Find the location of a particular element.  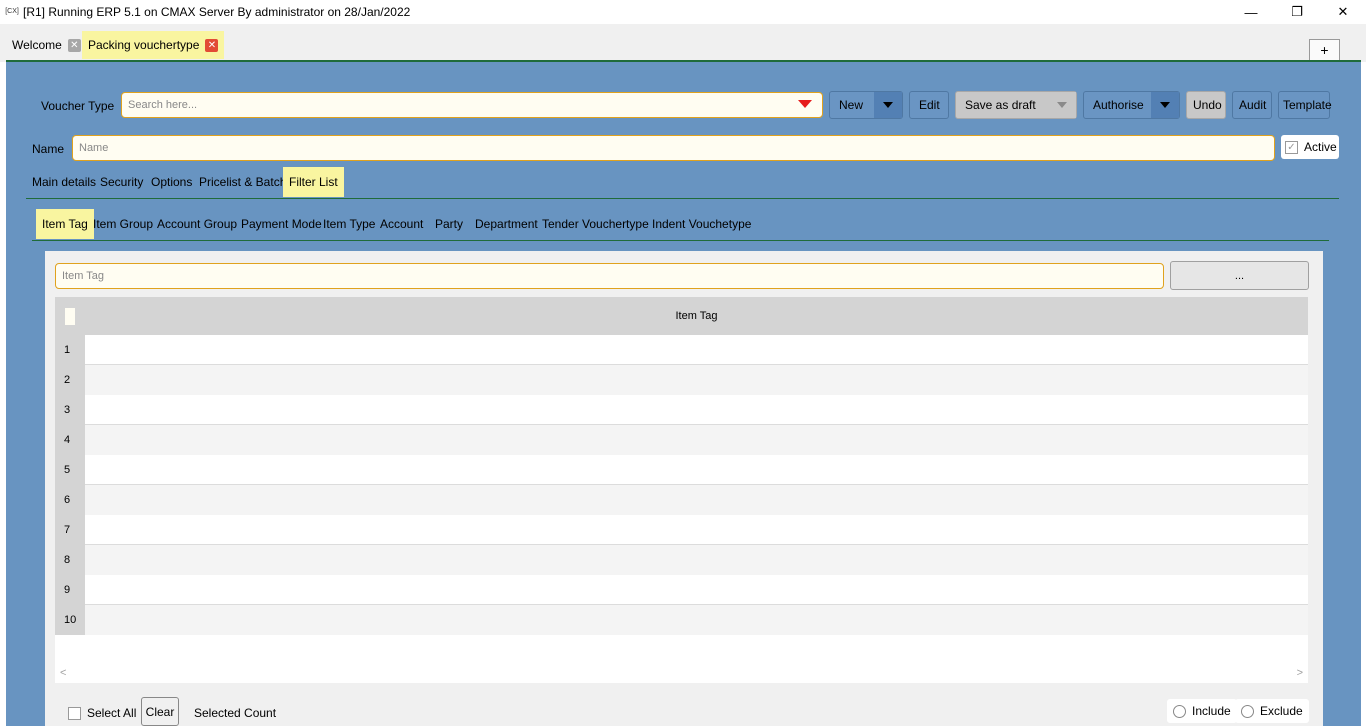

dropdown-arrow-icon is located at coordinates (805, 104).